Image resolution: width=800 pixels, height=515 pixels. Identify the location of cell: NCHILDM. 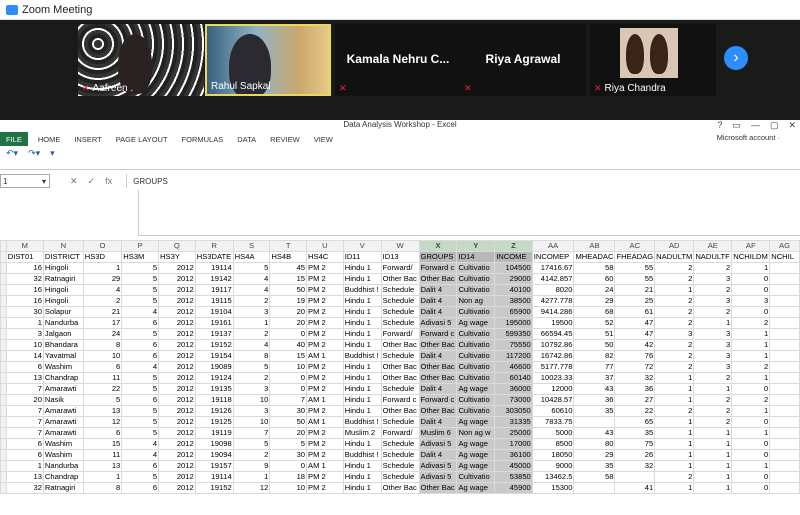
(751, 257).